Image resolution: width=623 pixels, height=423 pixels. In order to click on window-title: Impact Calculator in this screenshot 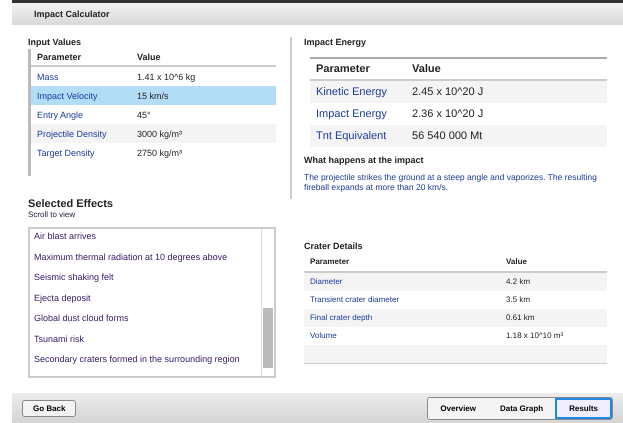, I will do `click(72, 14)`.